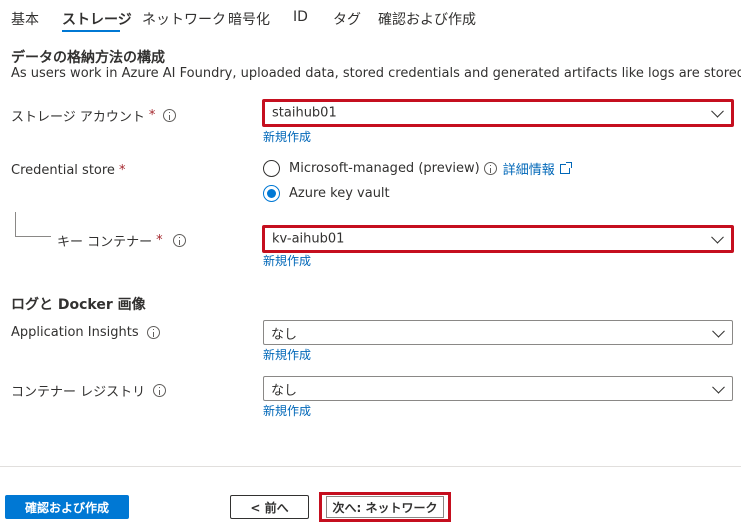 This screenshot has width=741, height=525. I want to click on storage-account-label: ストレージ アカウント *, so click(94, 115).